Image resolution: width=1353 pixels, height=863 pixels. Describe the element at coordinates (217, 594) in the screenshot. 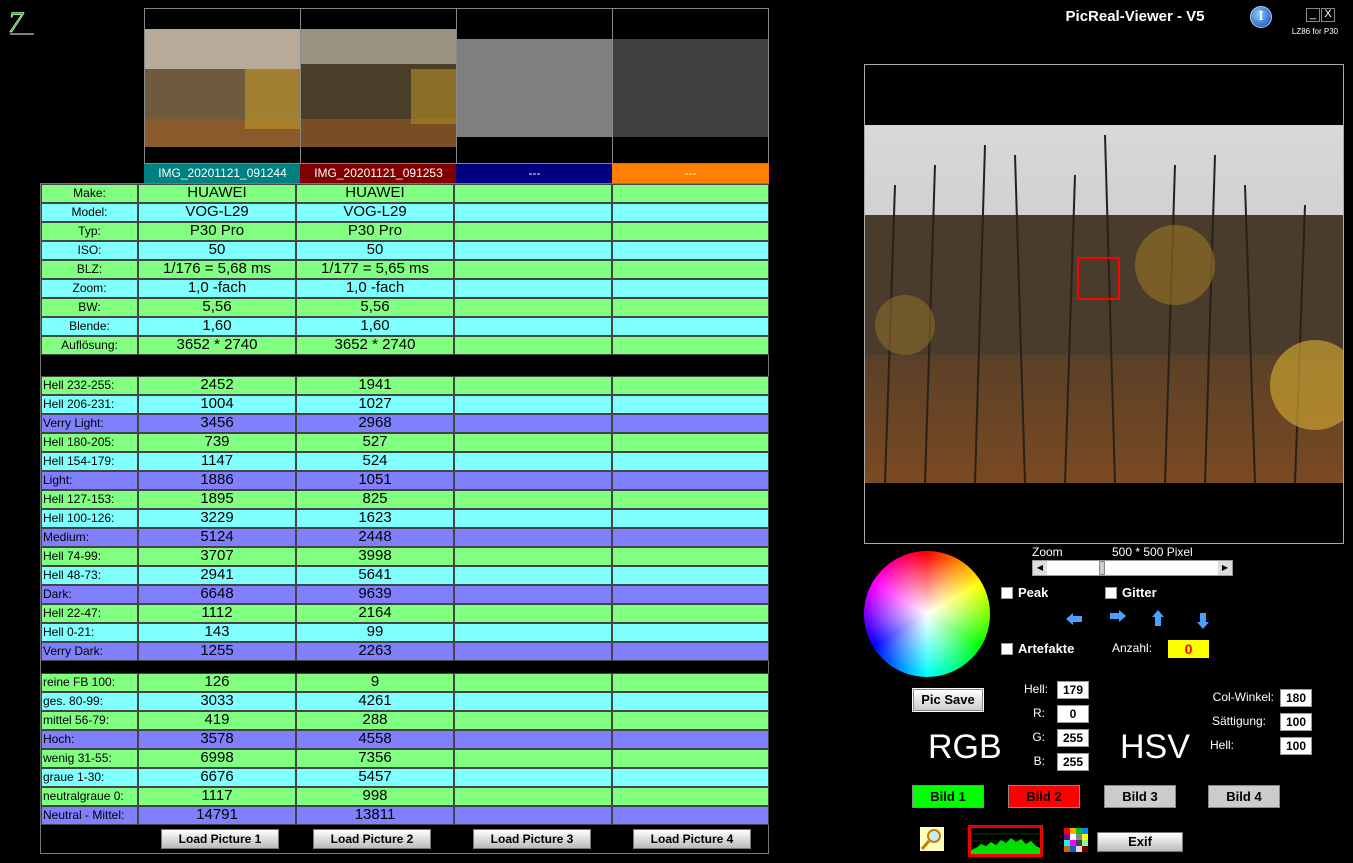

I see `table-cell-pic-1: 6648` at that location.